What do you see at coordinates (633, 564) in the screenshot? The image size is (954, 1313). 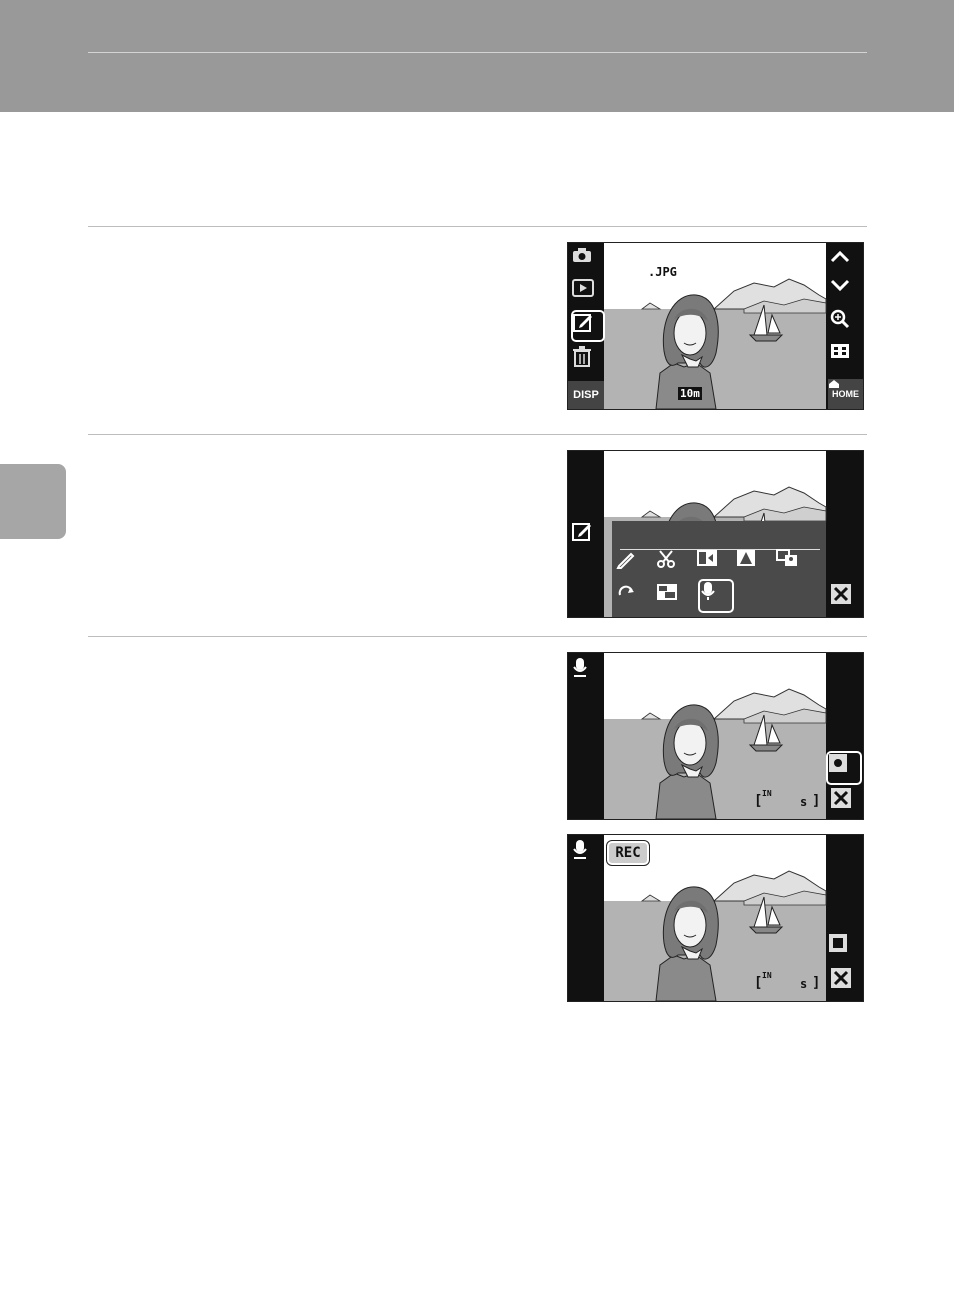 I see `paint-icon` at bounding box center [633, 564].